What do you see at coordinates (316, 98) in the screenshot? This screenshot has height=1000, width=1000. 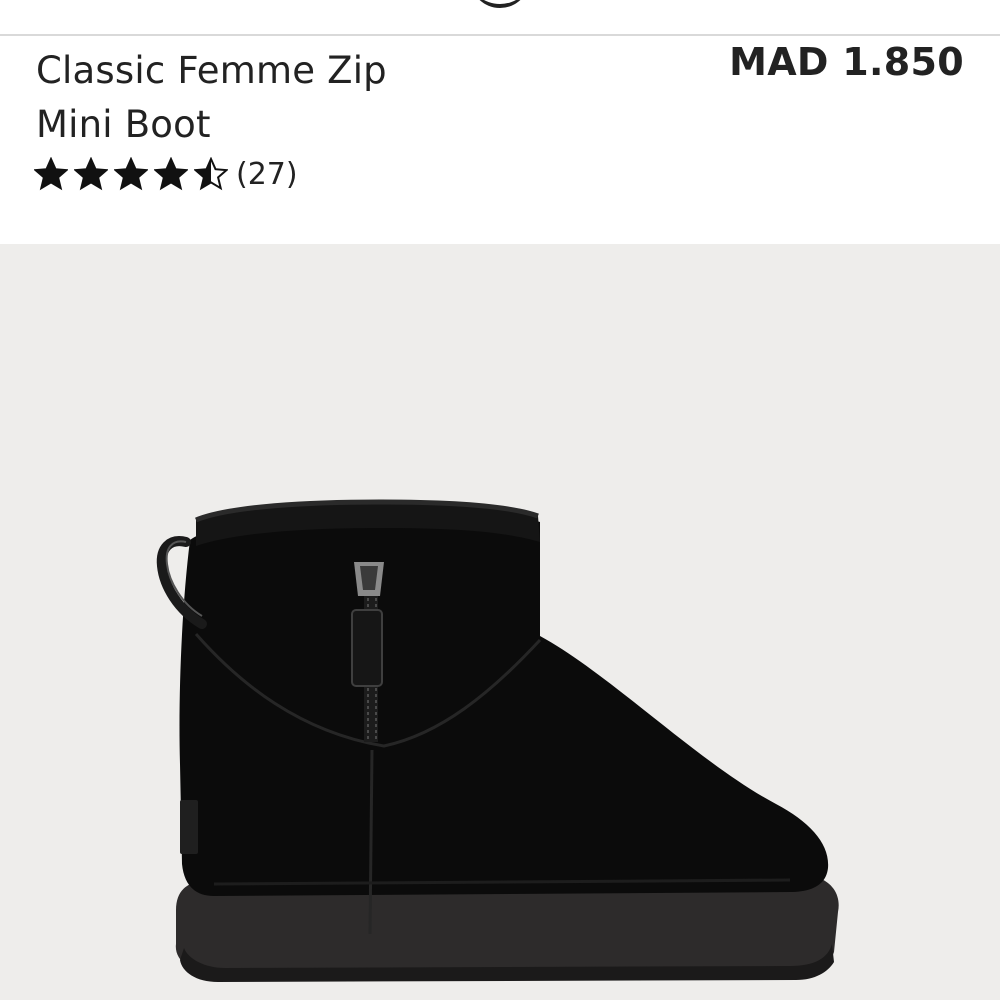 I see `product-title: Classic Femme Zip Mini Boot` at bounding box center [316, 98].